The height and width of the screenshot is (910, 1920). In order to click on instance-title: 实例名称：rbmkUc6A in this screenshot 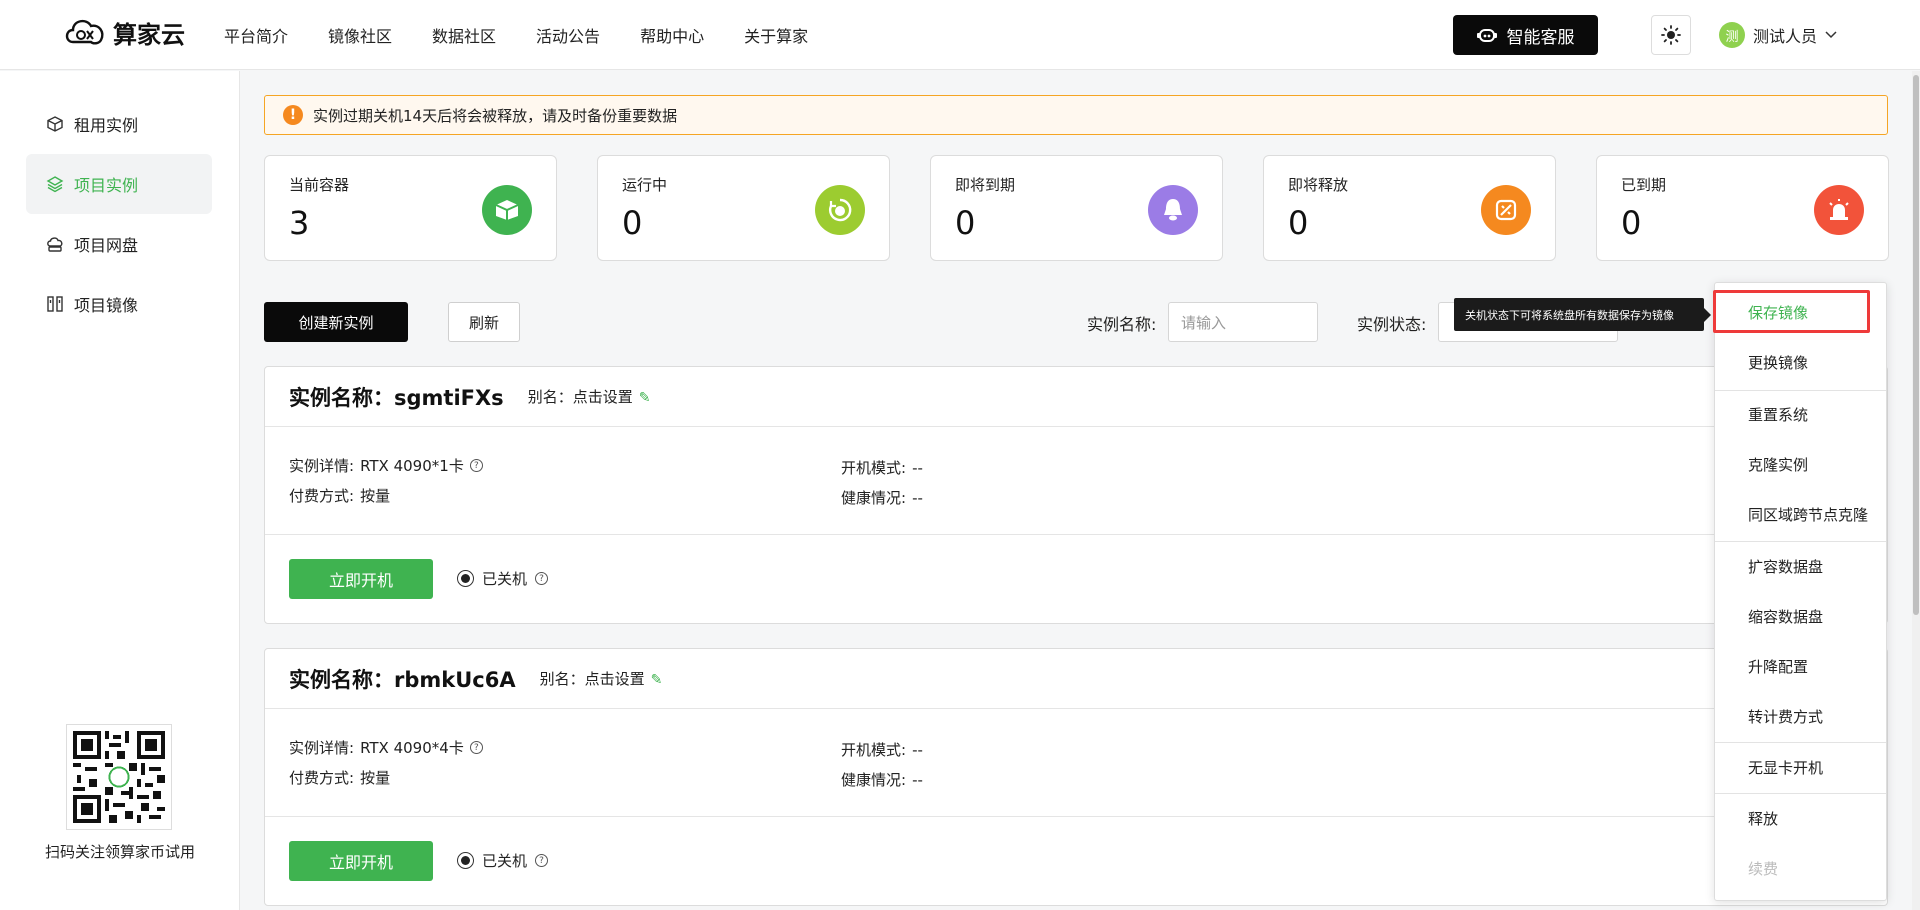, I will do `click(402, 679)`.